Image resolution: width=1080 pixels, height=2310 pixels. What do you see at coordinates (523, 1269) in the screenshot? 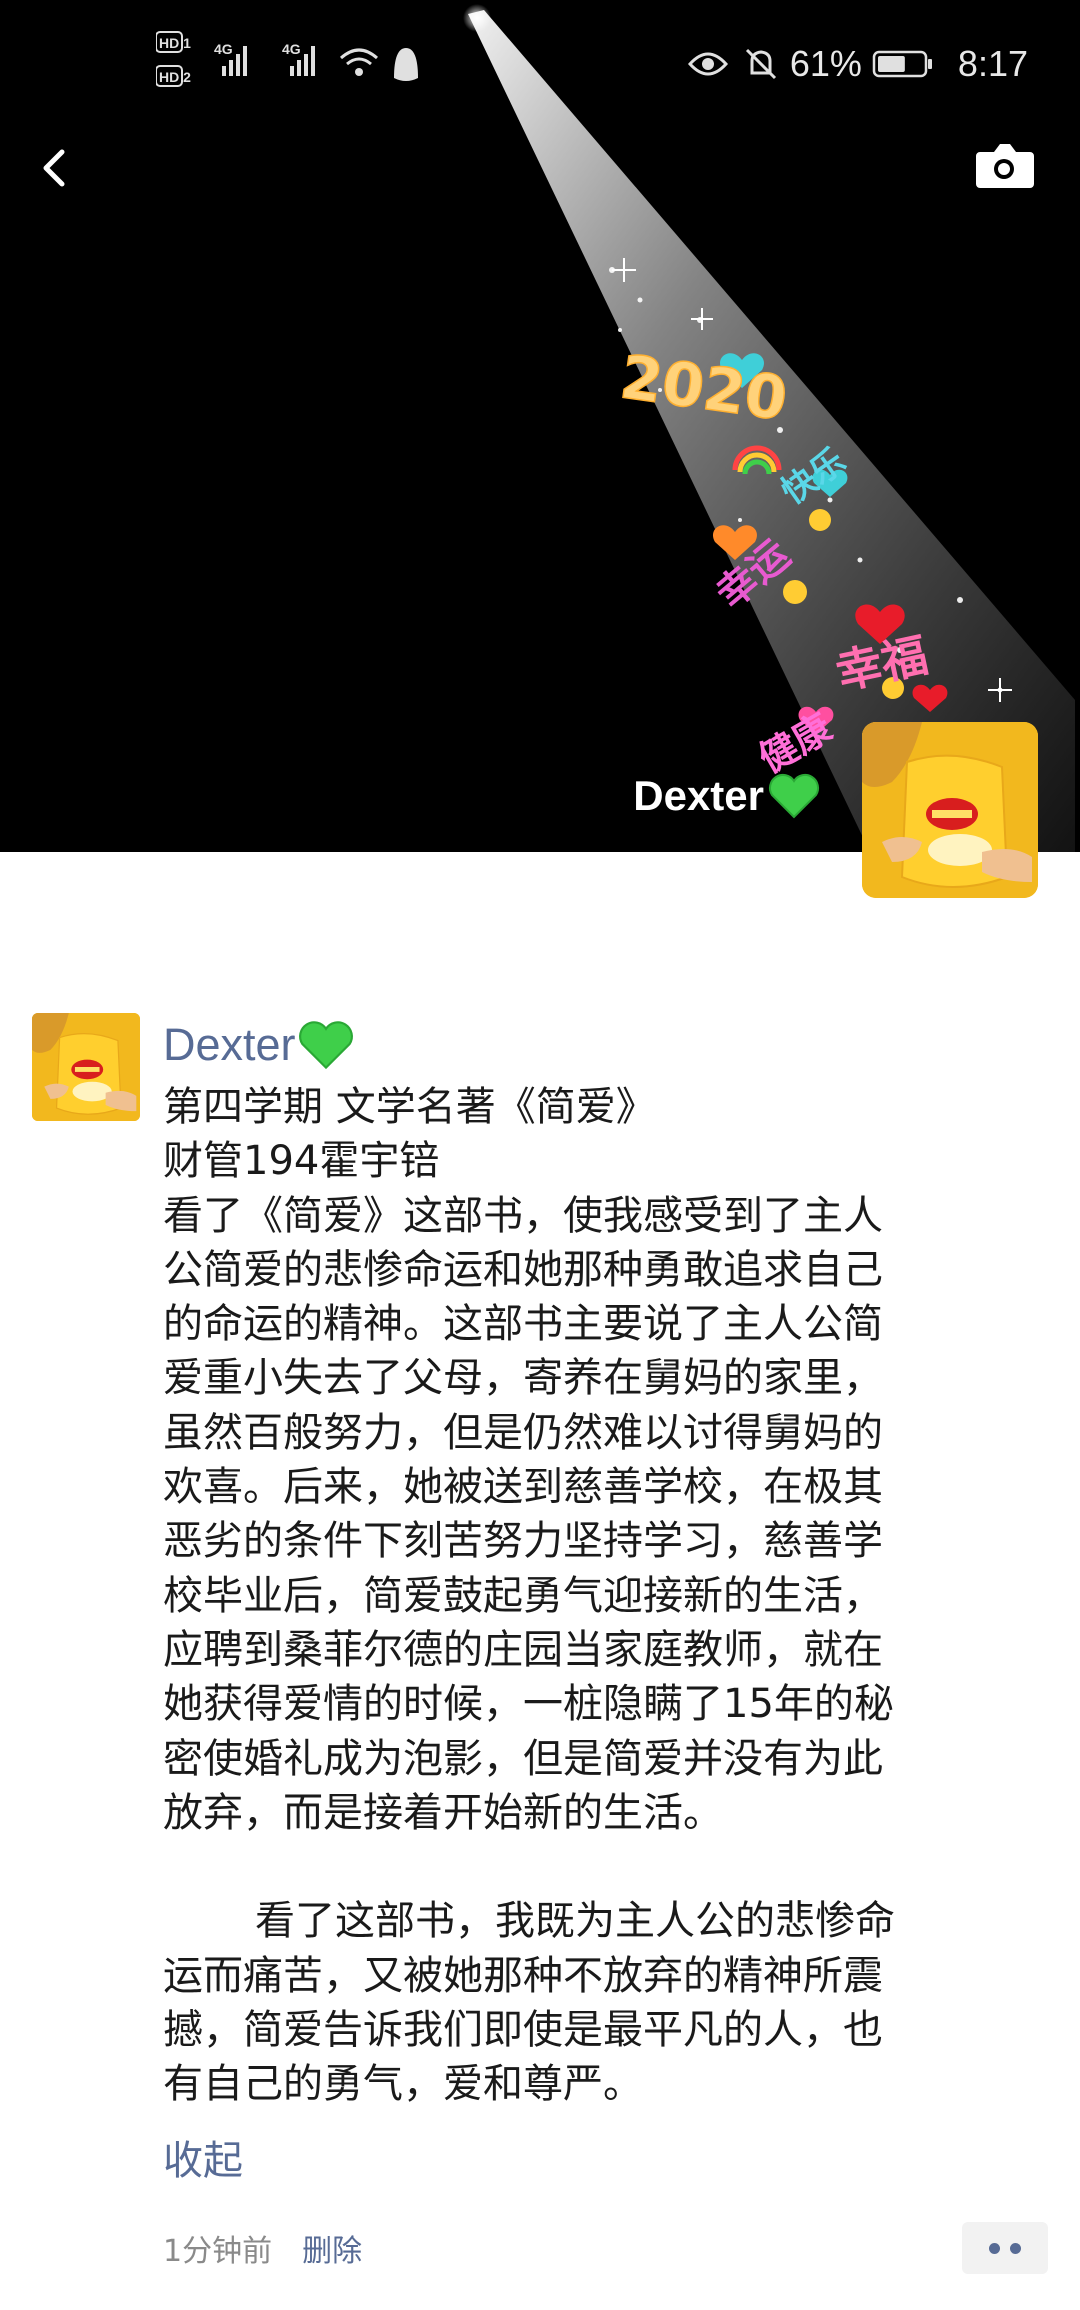
I see `post-line: 公简爱的悲惨命运和她那种勇敢追求自己` at bounding box center [523, 1269].